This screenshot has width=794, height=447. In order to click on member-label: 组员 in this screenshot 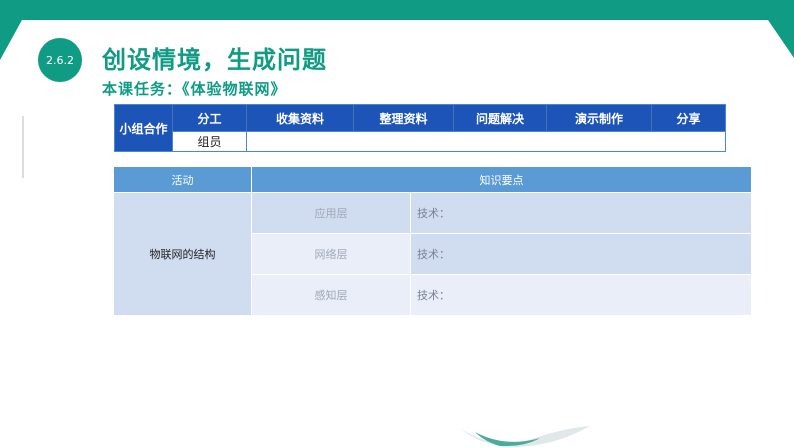, I will do `click(209, 141)`.